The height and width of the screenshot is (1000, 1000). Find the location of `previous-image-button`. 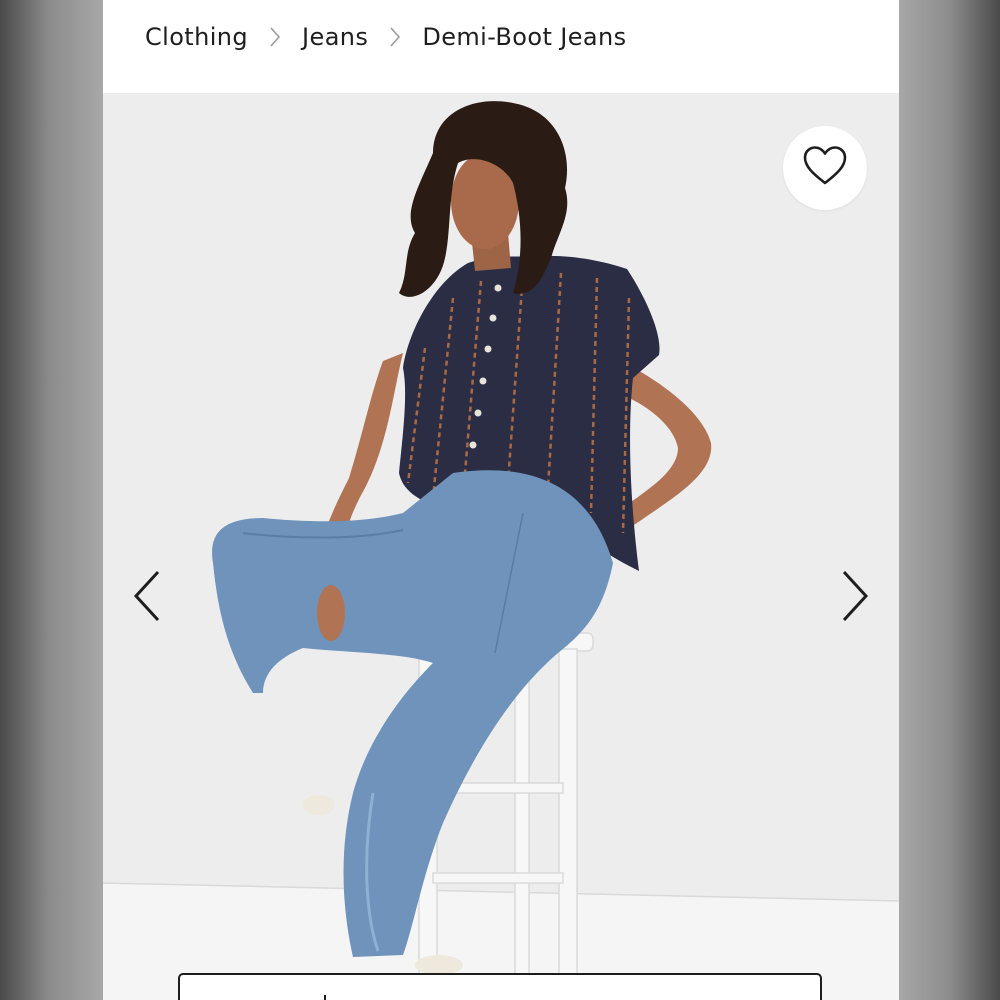

previous-image-button is located at coordinates (147, 598).